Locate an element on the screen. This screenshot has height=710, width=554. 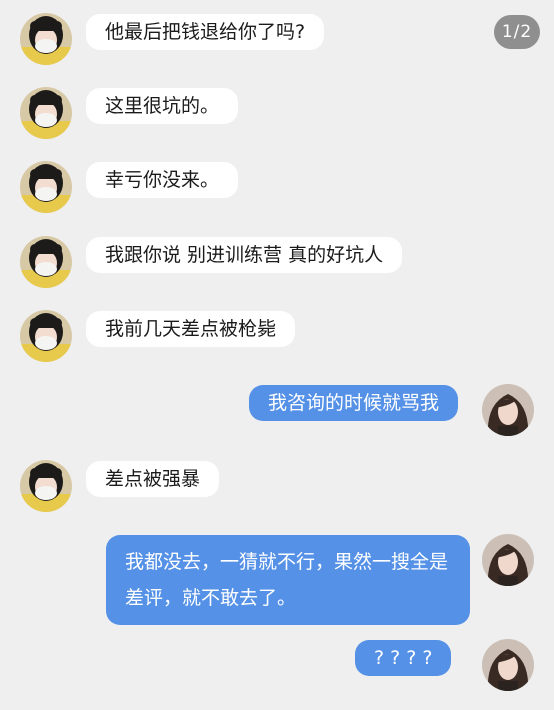
message-bubble-outgoing: 我咨询的时候就骂我 is located at coordinates (354, 403).